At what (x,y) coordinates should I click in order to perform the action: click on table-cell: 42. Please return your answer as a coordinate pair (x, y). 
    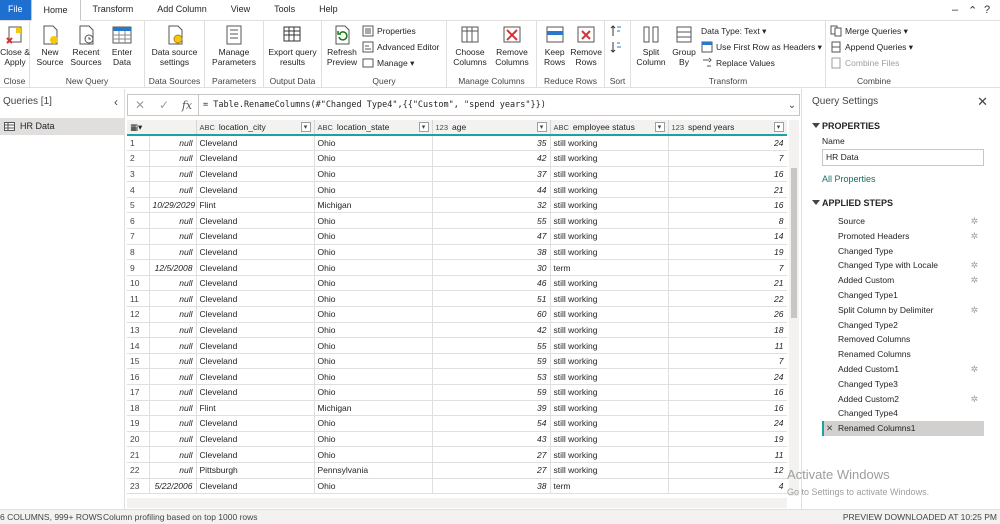
    Looking at the image, I should click on (491, 330).